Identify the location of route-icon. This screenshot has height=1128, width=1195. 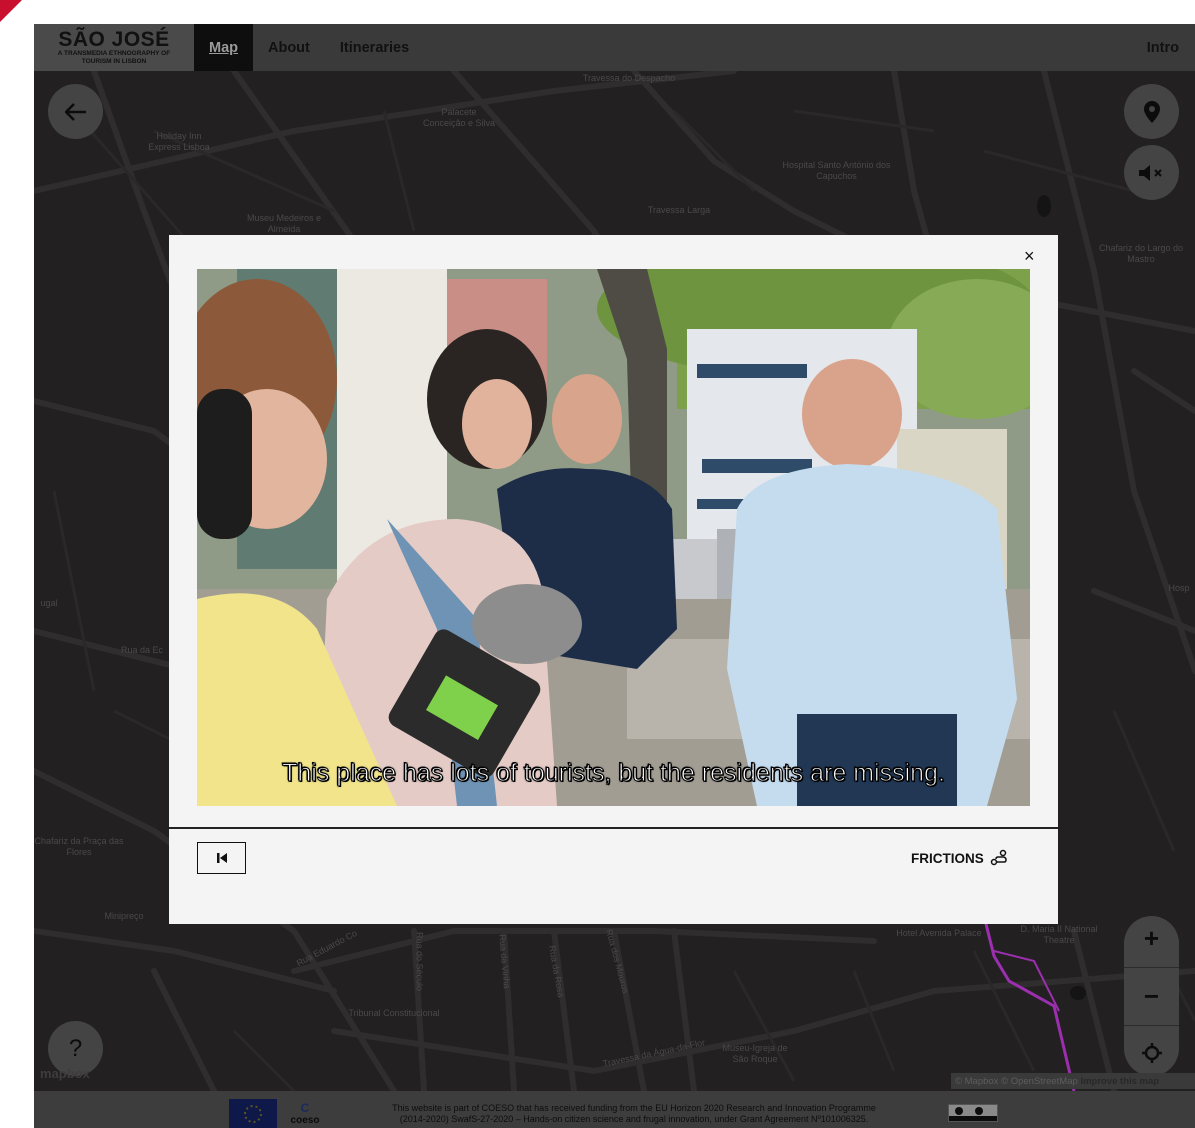
(998, 857).